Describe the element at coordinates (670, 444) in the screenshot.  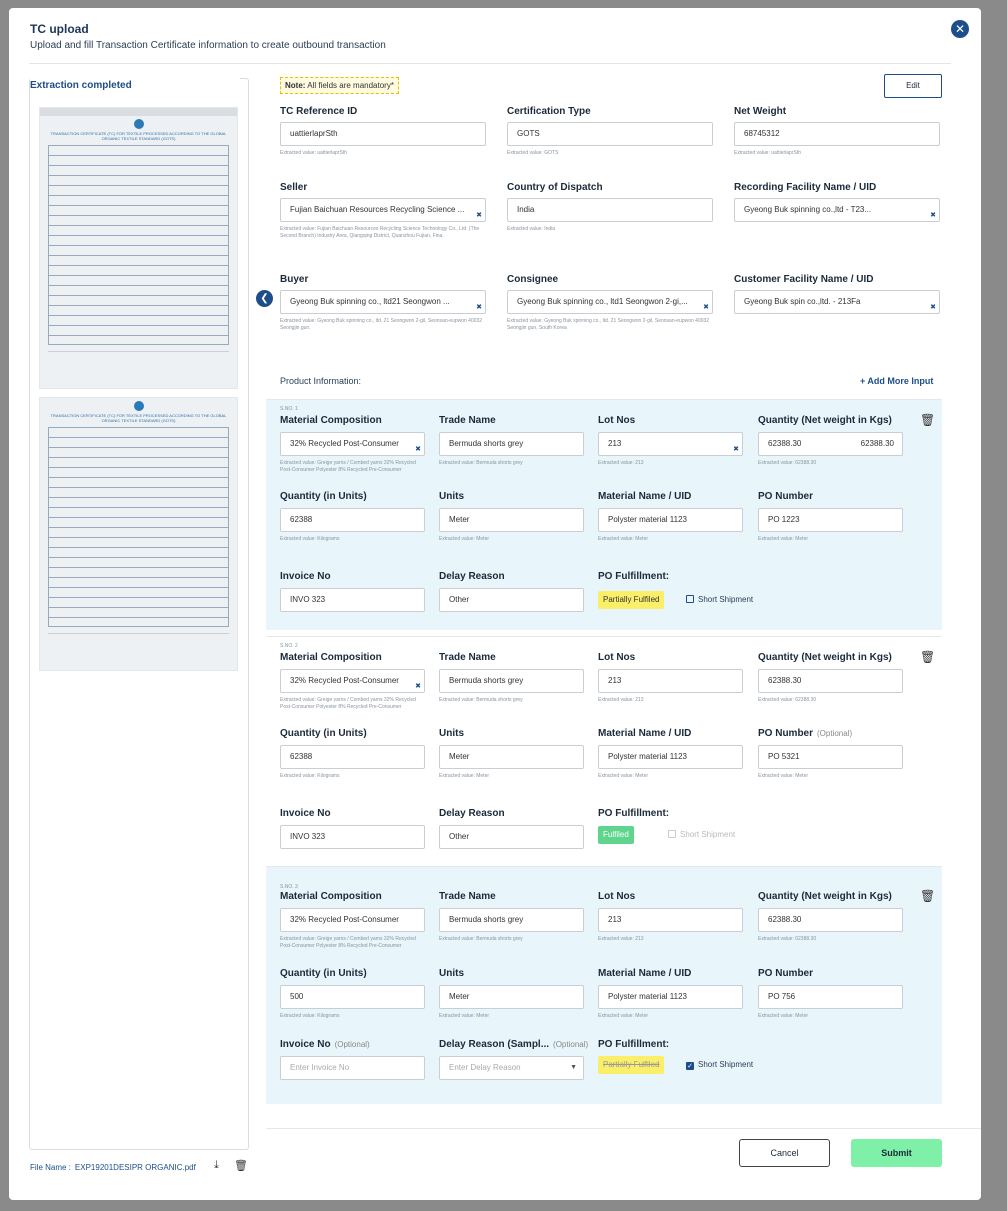
I see `lot-nos-input: 213 ✖` at that location.